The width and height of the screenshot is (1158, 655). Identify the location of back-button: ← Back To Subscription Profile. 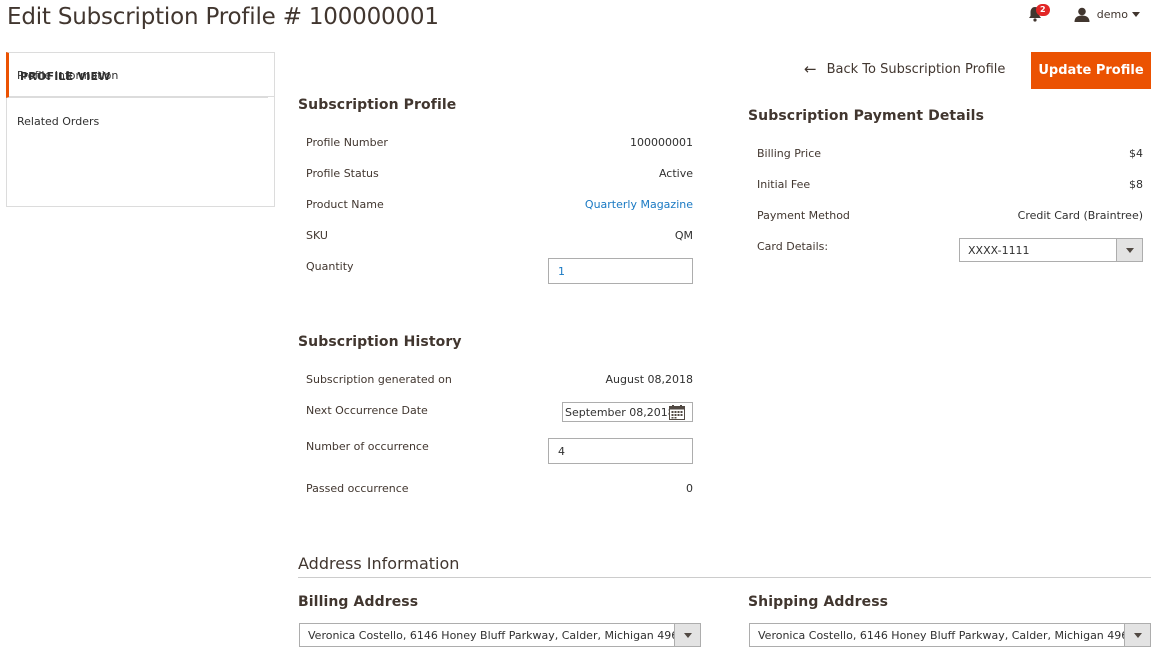
(905, 69).